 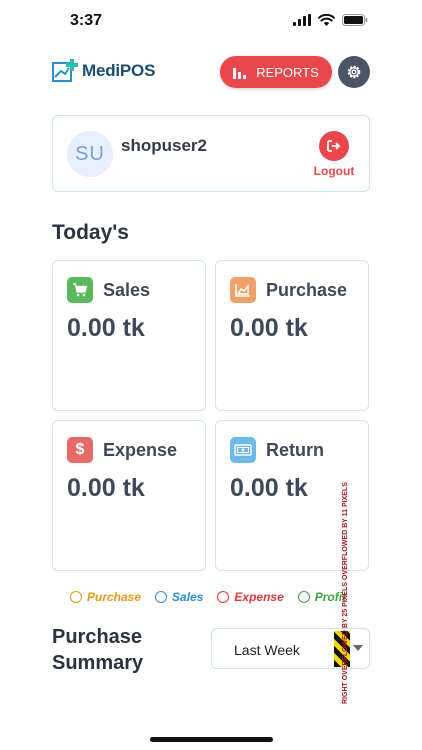 I want to click on cash-return-icon, so click(x=243, y=450).